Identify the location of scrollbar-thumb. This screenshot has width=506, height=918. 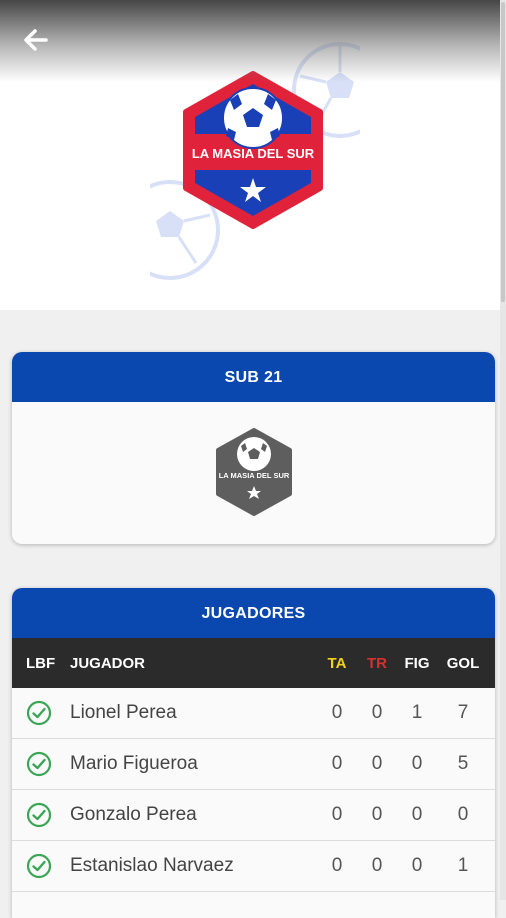
(503, 152).